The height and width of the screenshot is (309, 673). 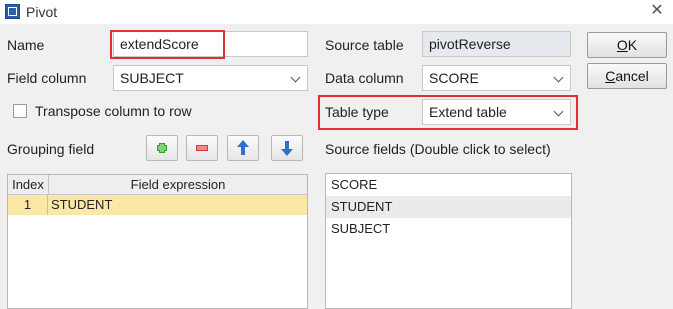 I want to click on plus-icon, so click(x=162, y=148).